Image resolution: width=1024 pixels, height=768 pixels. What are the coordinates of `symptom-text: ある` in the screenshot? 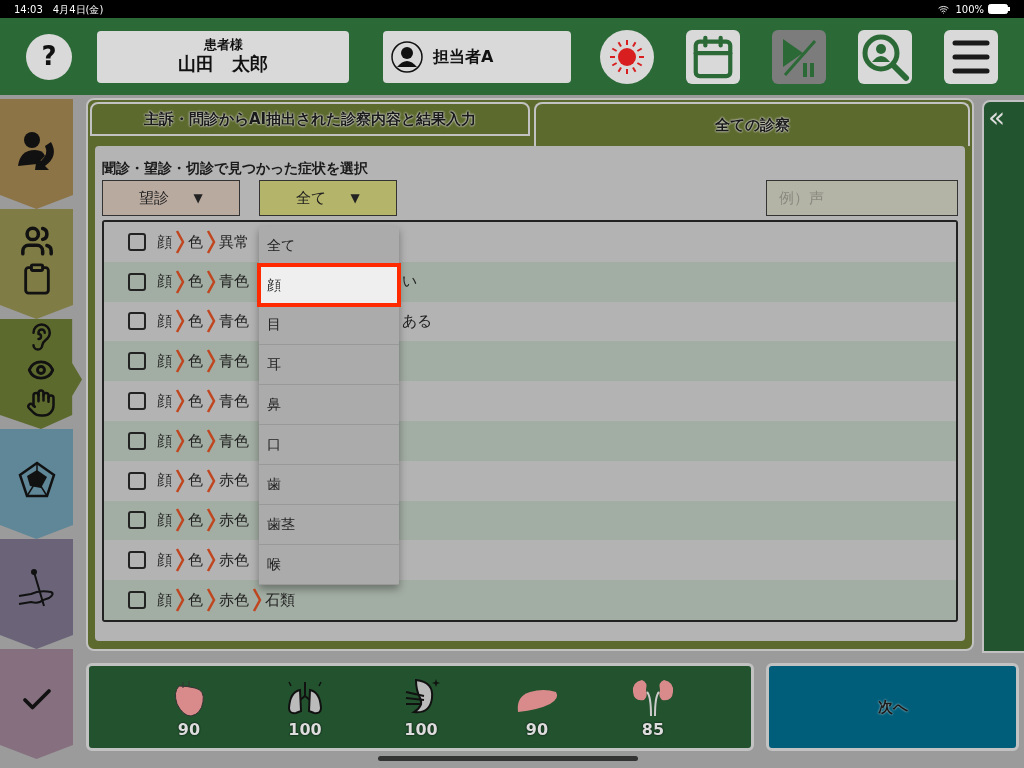 It's located at (417, 322).